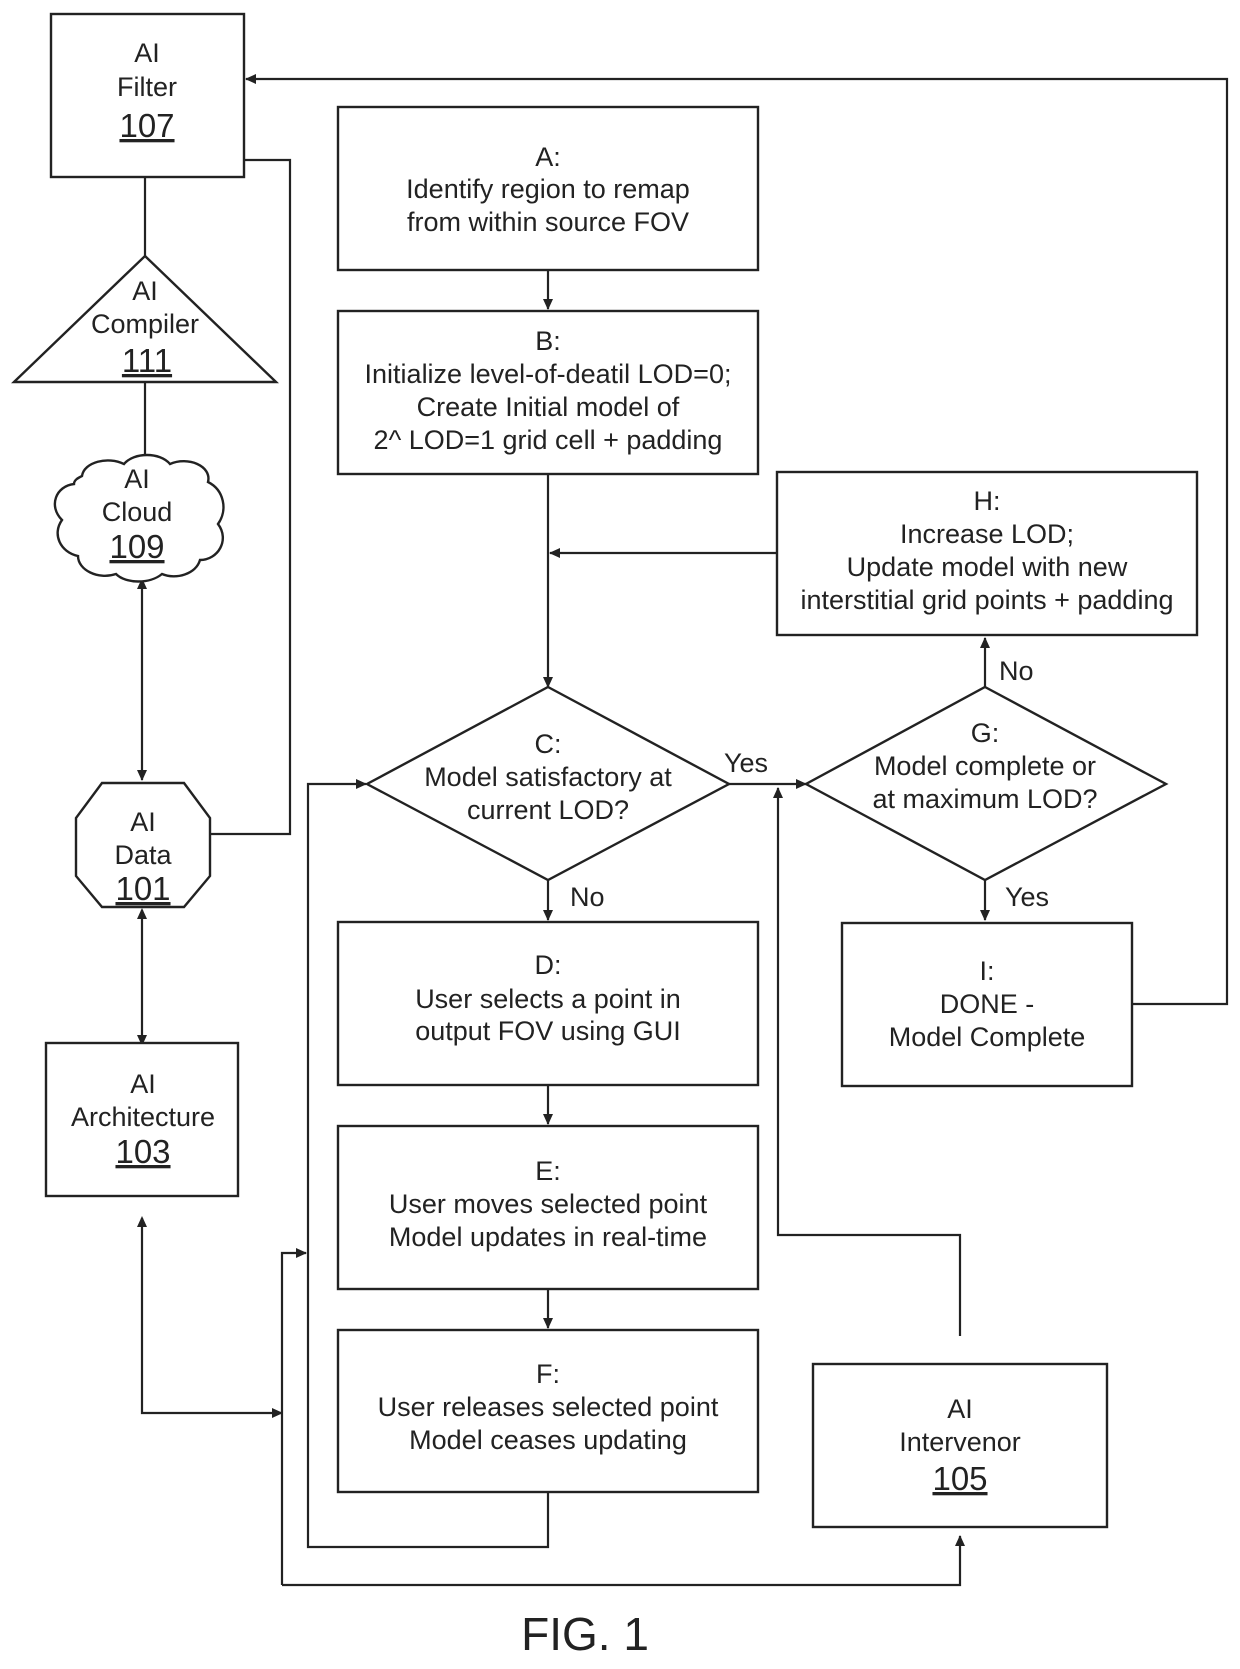 This screenshot has width=1240, height=1669. Describe the element at coordinates (137, 479) in the screenshot. I see `ai-cloud-line1: AI` at that location.